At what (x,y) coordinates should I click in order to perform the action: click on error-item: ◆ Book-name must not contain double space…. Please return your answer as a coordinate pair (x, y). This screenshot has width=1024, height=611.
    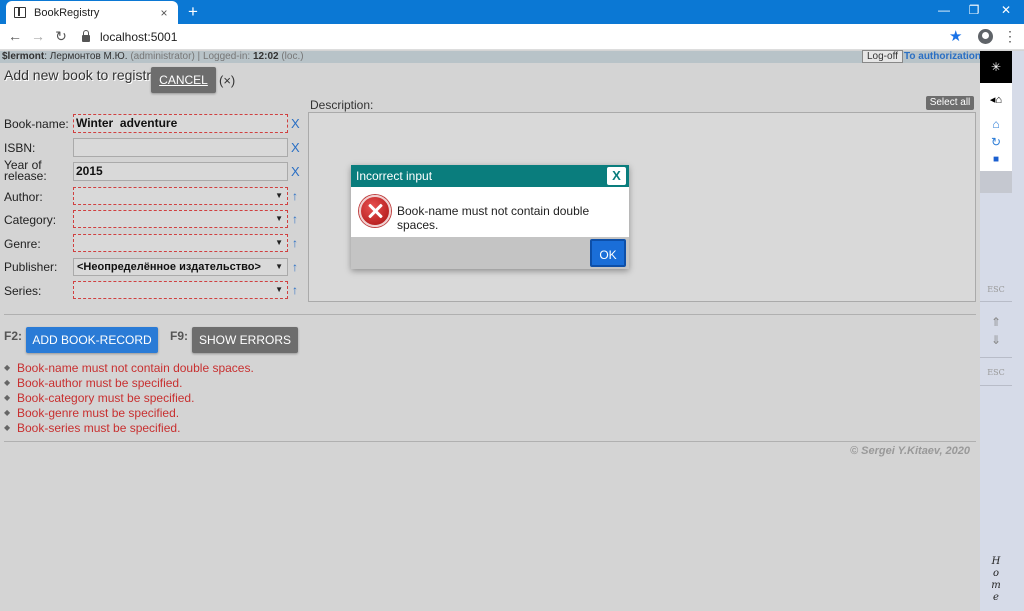
    Looking at the image, I should click on (129, 367).